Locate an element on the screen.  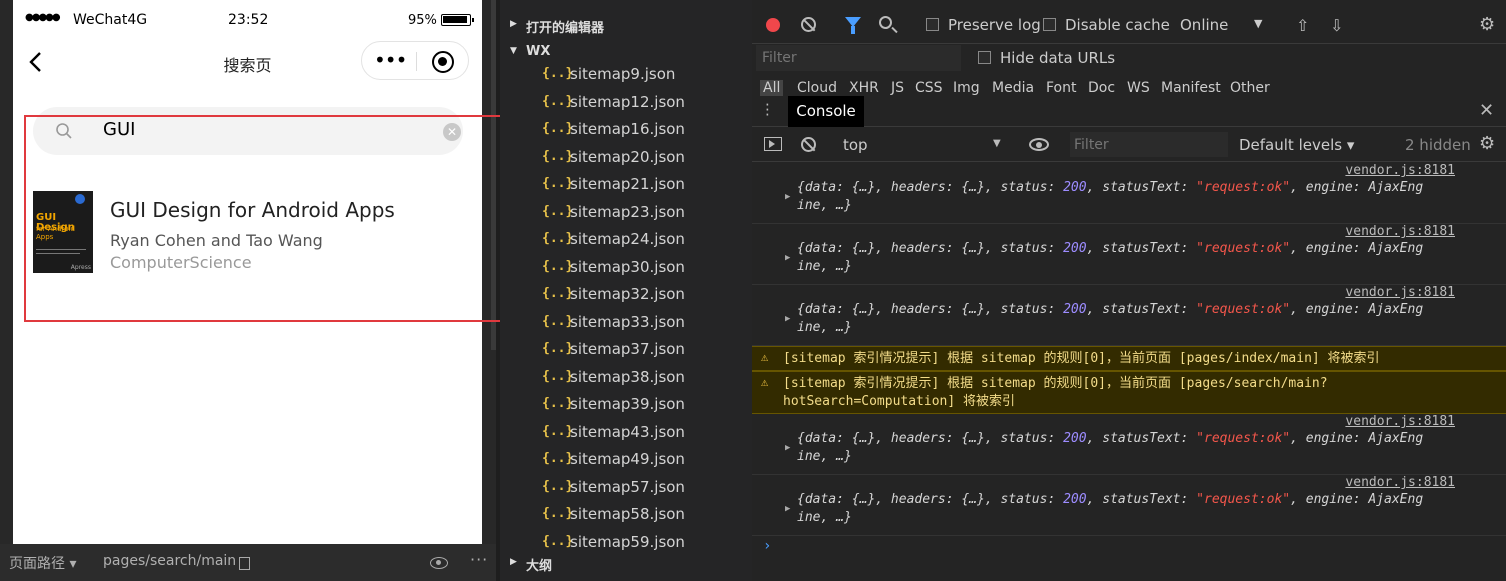
type-filter-item: WS is located at coordinates (1138, 88).